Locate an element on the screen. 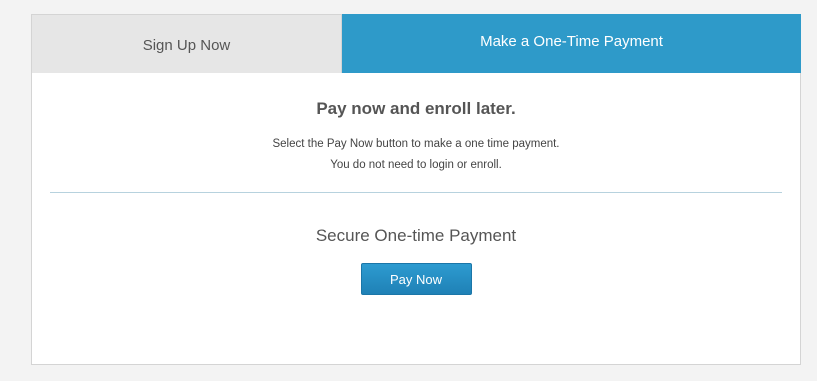  pay-now-button: Pay Now is located at coordinates (416, 279).